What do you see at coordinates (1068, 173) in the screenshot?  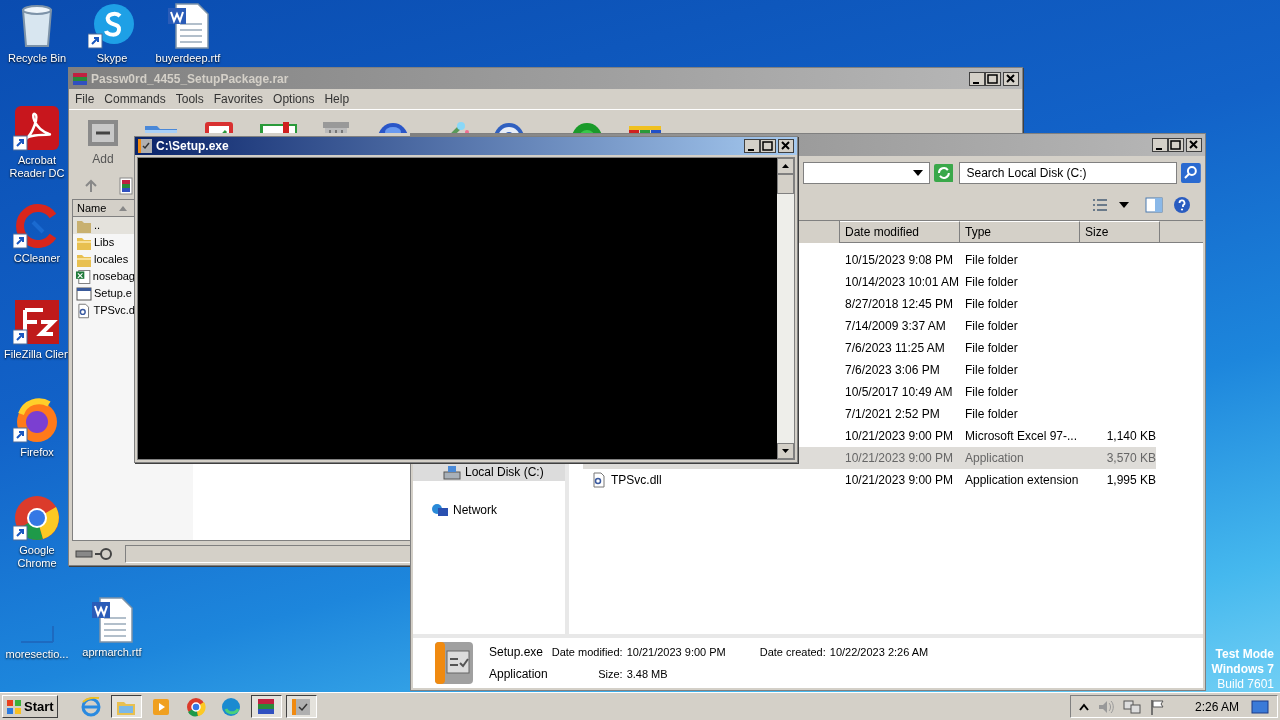 I see `search-field: Search Local Disk (C:)` at bounding box center [1068, 173].